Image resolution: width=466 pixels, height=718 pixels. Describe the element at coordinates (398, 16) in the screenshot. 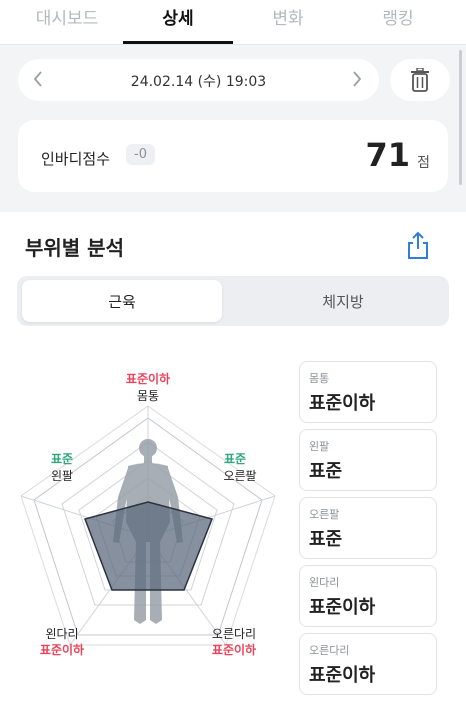

I see `tab-ranking: 랭킹` at that location.